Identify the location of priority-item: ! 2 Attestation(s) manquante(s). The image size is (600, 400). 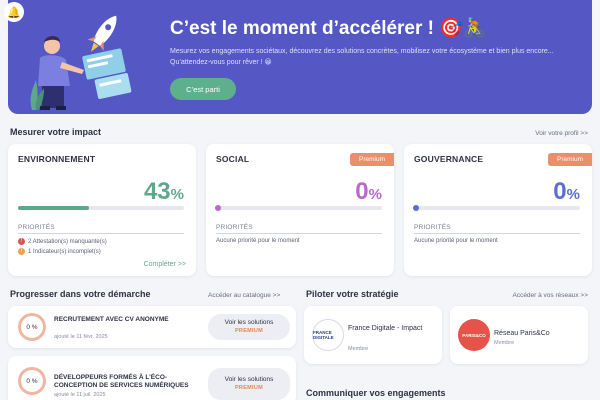
(62, 241).